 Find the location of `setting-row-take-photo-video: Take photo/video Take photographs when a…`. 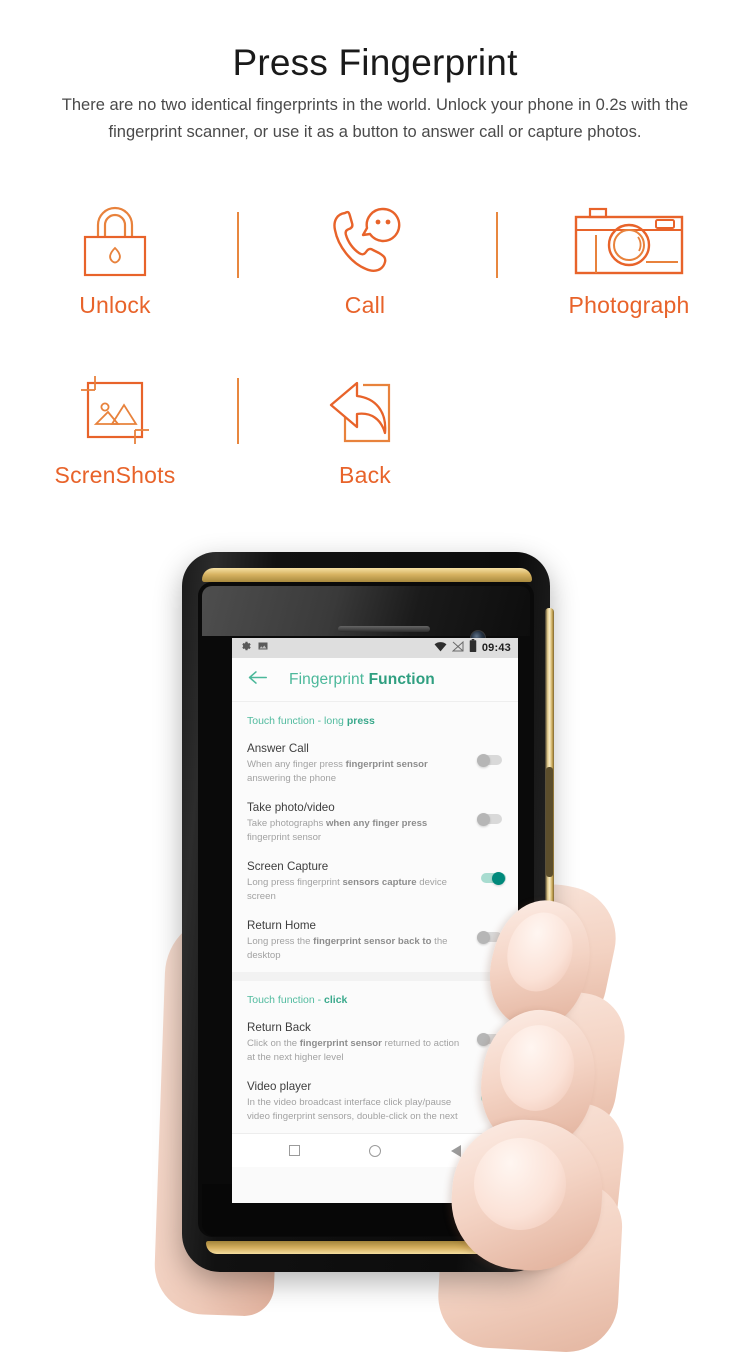

setting-row-take-photo-video: Take photo/video Take photographs when a… is located at coordinates (375, 824).